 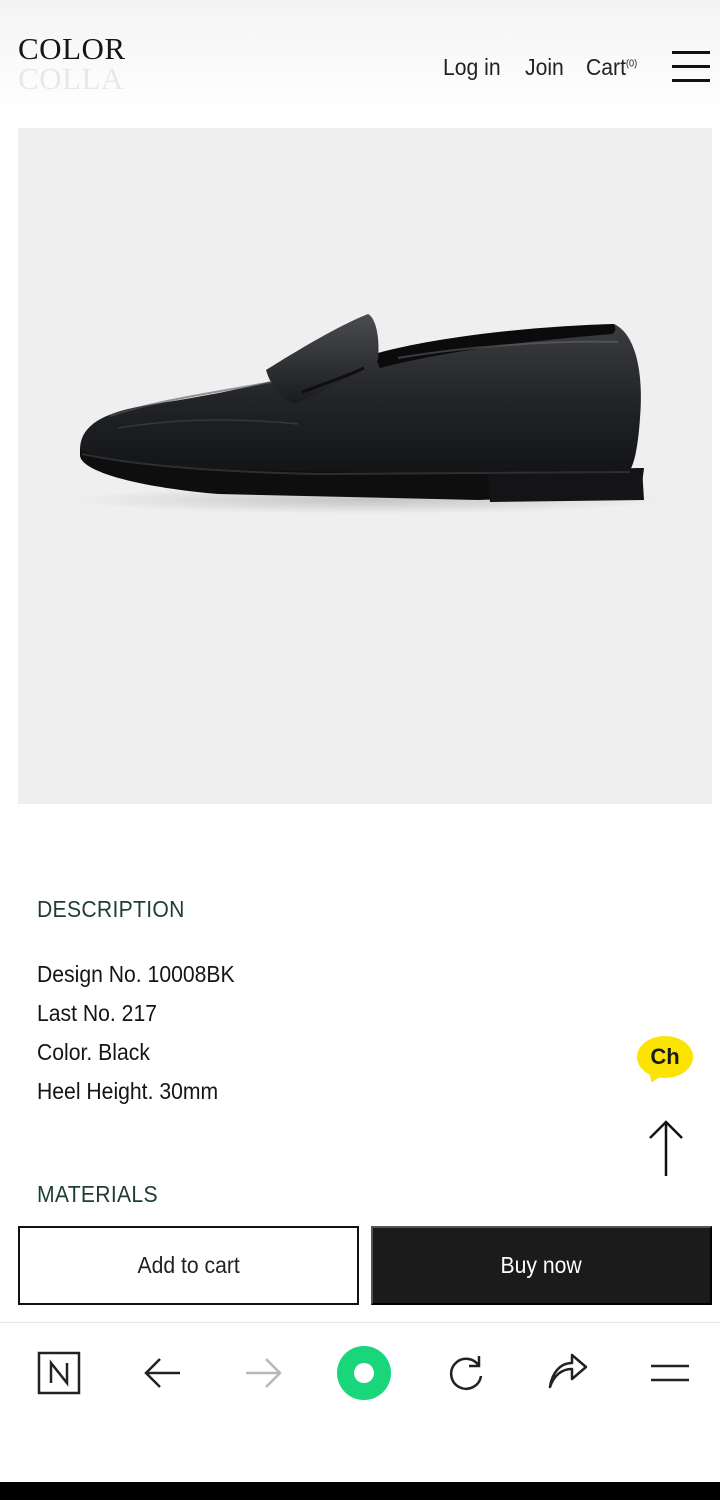 What do you see at coordinates (128, 1091) in the screenshot?
I see `description-item-heel-height: Heel Height. 30mm` at bounding box center [128, 1091].